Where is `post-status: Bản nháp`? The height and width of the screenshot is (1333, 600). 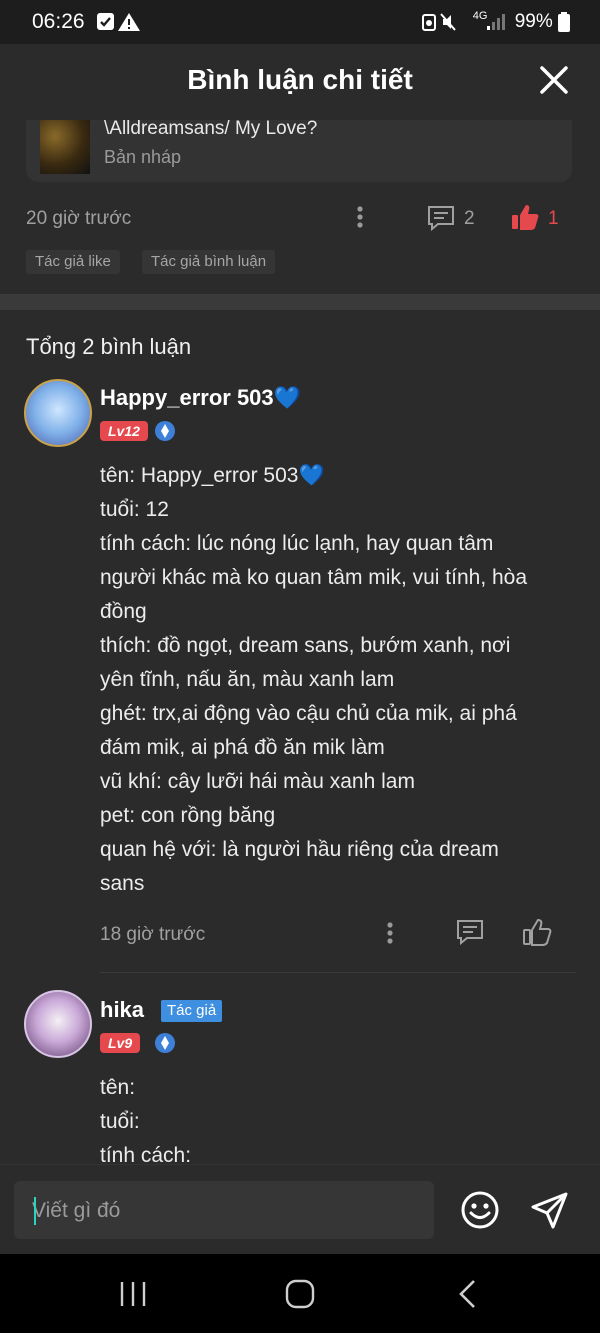 post-status: Bản nháp is located at coordinates (143, 157).